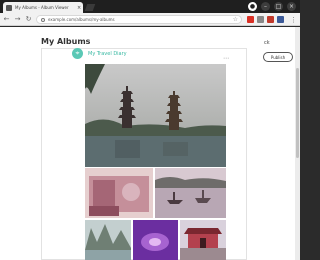 Image resolution: width=320 pixels, height=260 pixels. What do you see at coordinates (43, 19) in the screenshot?
I see `info-icon` at bounding box center [43, 19].